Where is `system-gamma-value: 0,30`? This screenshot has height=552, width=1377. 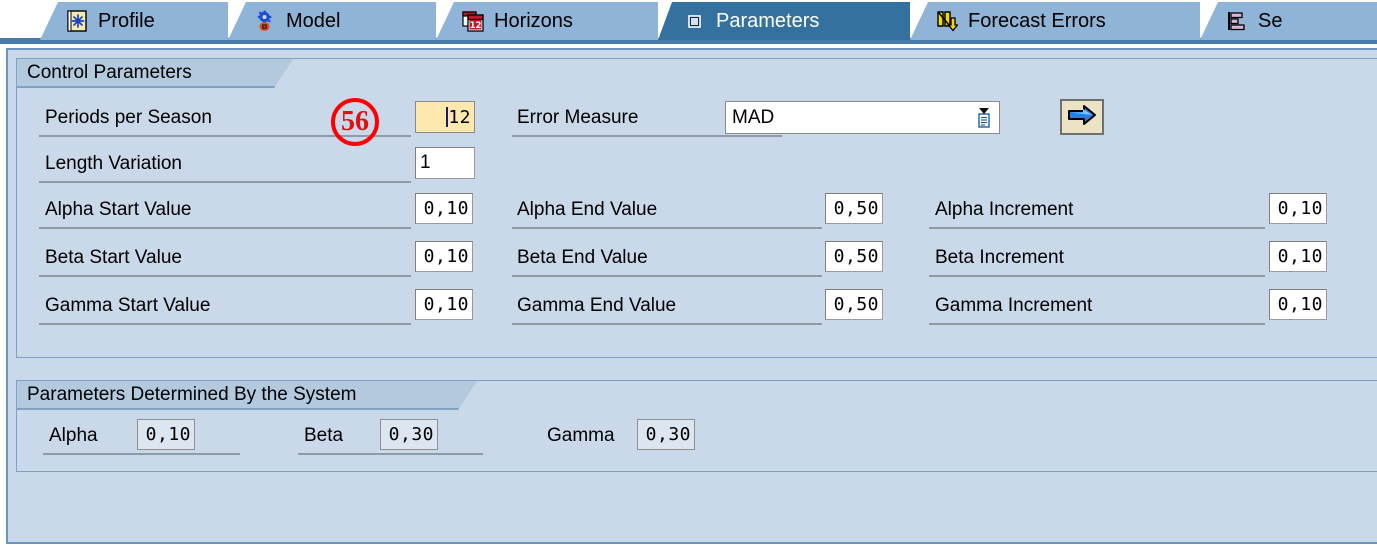
system-gamma-value: 0,30 is located at coordinates (668, 434).